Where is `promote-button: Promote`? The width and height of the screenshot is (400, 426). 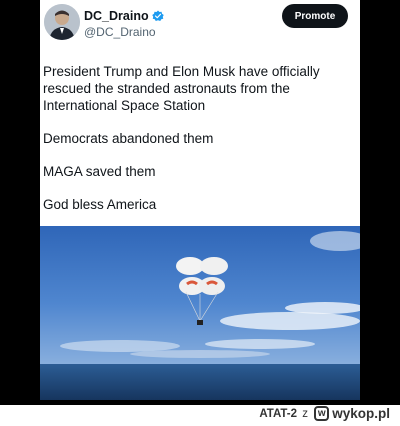 promote-button: Promote is located at coordinates (315, 16).